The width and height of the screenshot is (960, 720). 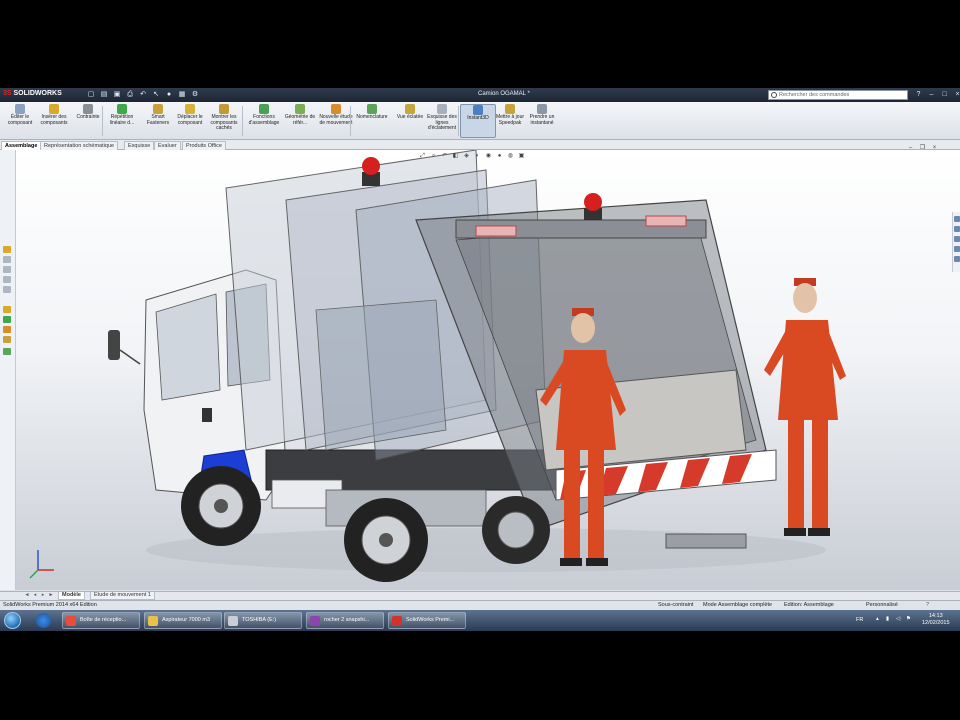 I want to click on design-library-icon, so click(x=957, y=229).